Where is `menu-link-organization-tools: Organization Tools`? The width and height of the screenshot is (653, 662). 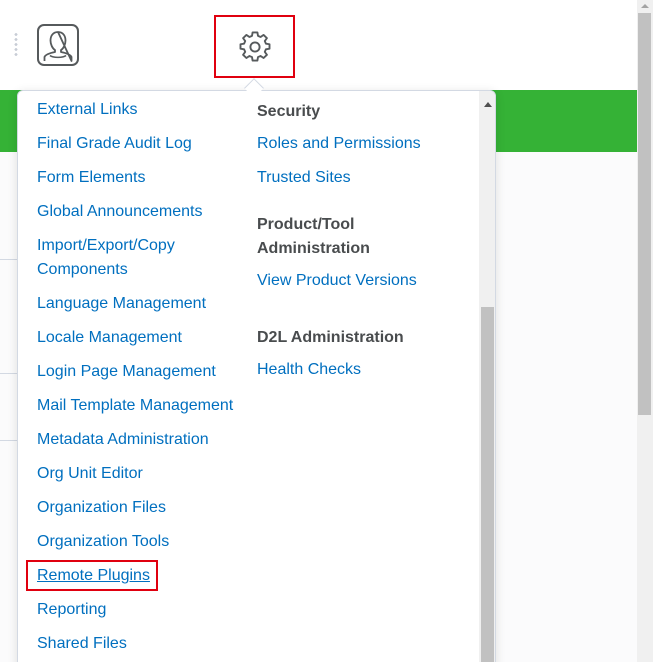
menu-link-organization-tools: Organization Tools is located at coordinates (144, 542).